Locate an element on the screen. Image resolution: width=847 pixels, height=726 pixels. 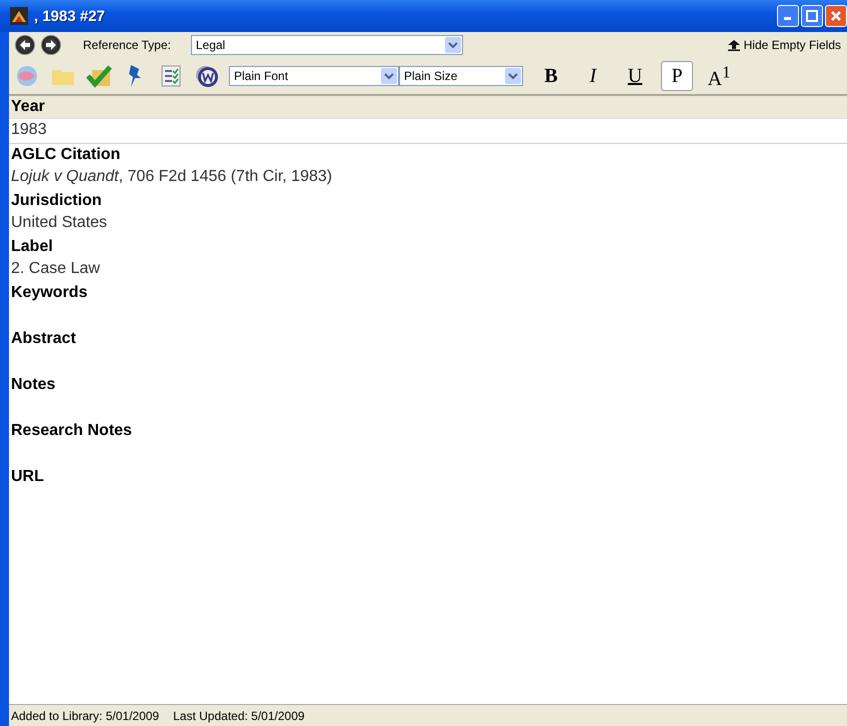
field-value: 2. Case Law is located at coordinates (428, 270).